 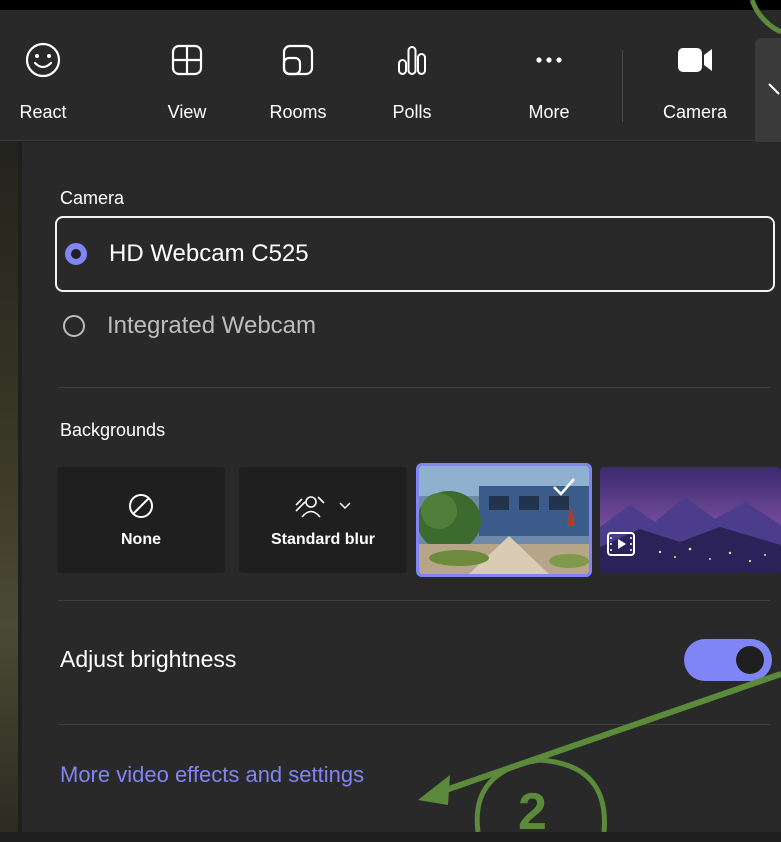 What do you see at coordinates (504, 520) in the screenshot?
I see `background-image-tile-selected` at bounding box center [504, 520].